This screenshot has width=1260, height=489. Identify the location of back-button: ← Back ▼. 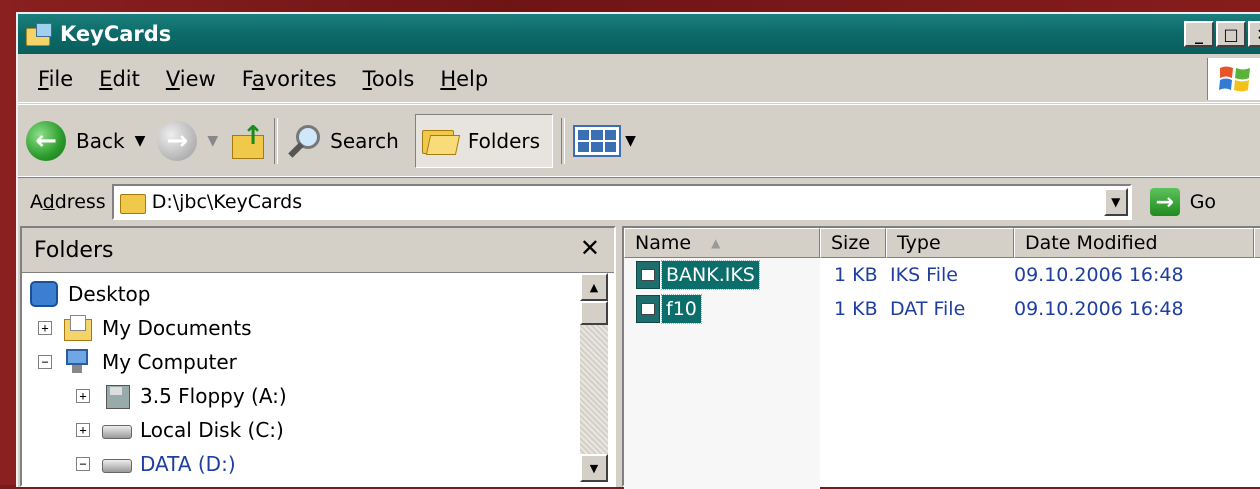
(87, 141).